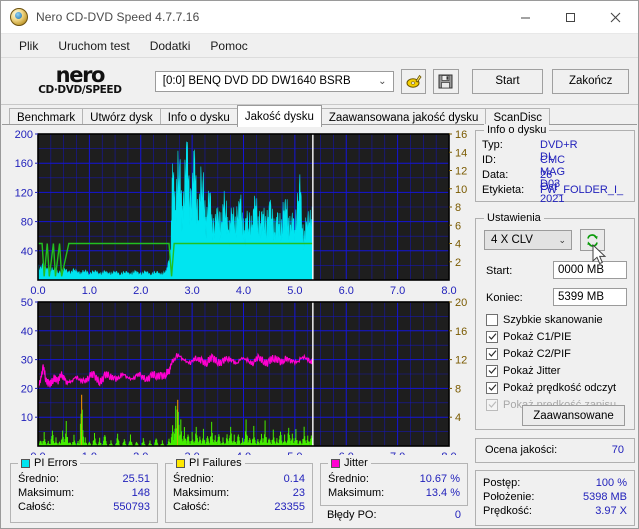 The image size is (639, 529). Describe the element at coordinates (517, 130) in the screenshot. I see `disc-info-title: Info o dysku` at that location.